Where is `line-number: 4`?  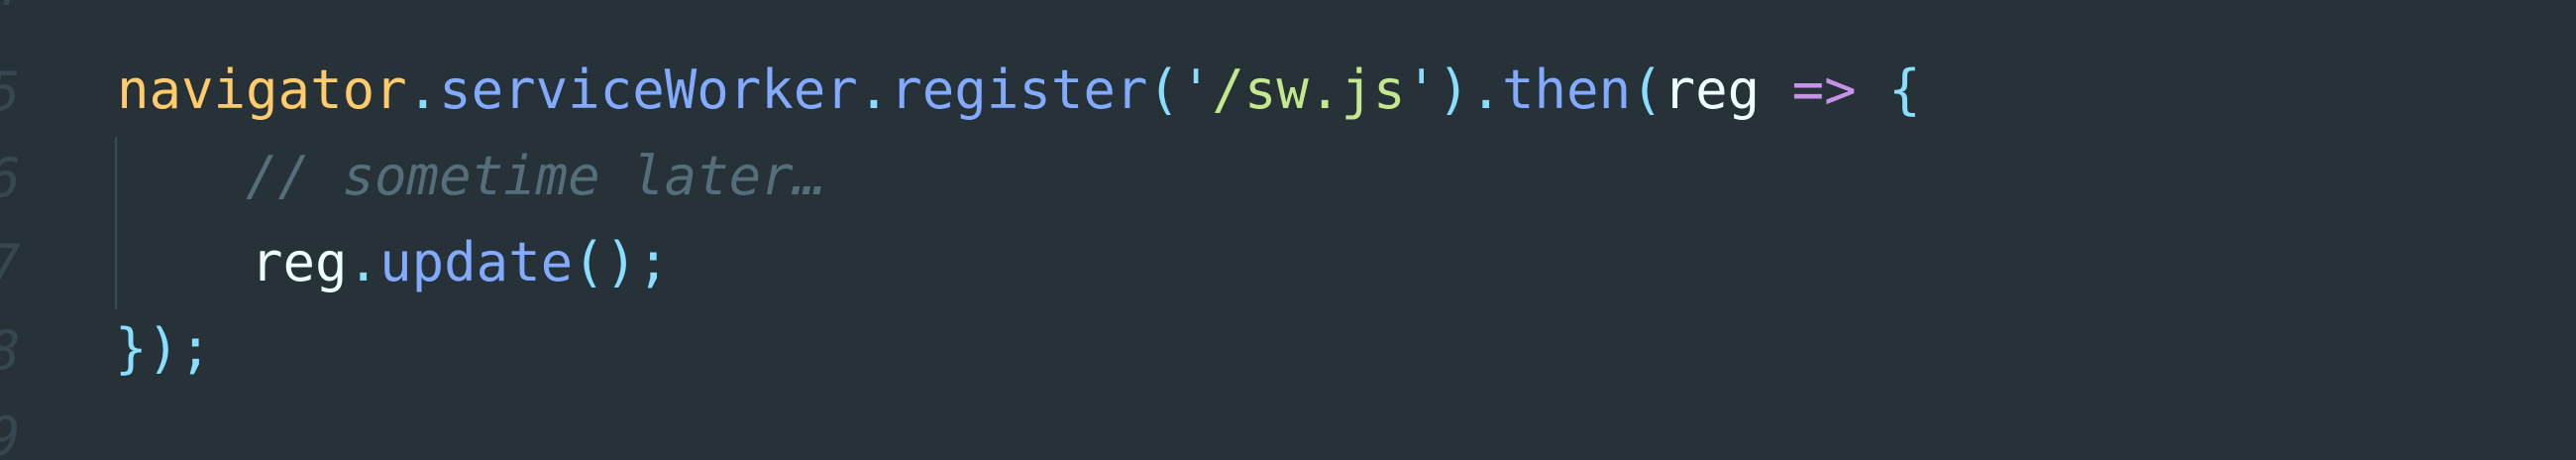 line-number: 4 is located at coordinates (11, 7).